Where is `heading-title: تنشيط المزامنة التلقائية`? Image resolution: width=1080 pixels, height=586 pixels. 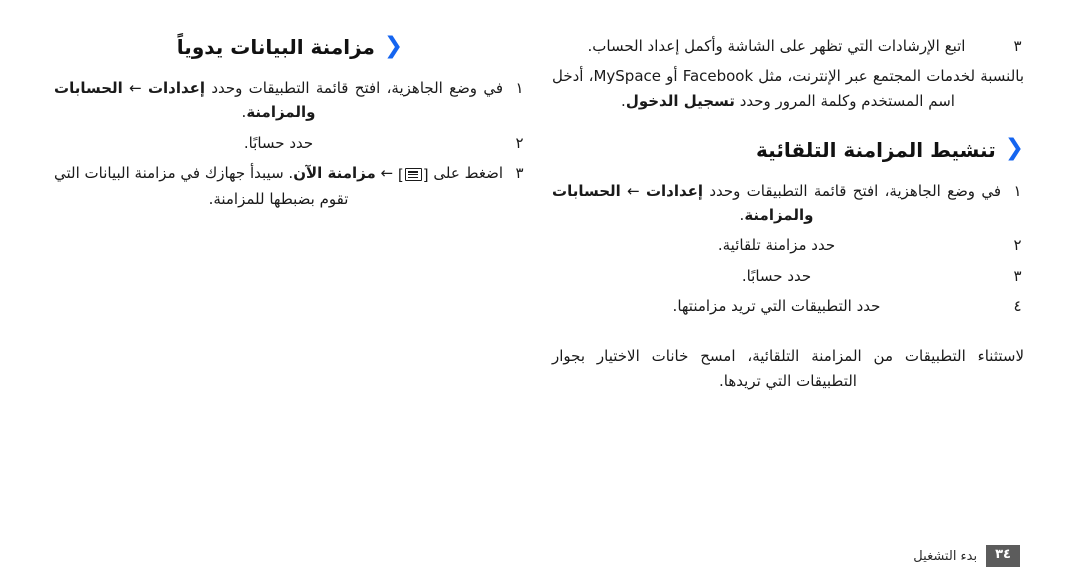
heading-title: تنشيط المزامنة التلقائية is located at coordinates (876, 149).